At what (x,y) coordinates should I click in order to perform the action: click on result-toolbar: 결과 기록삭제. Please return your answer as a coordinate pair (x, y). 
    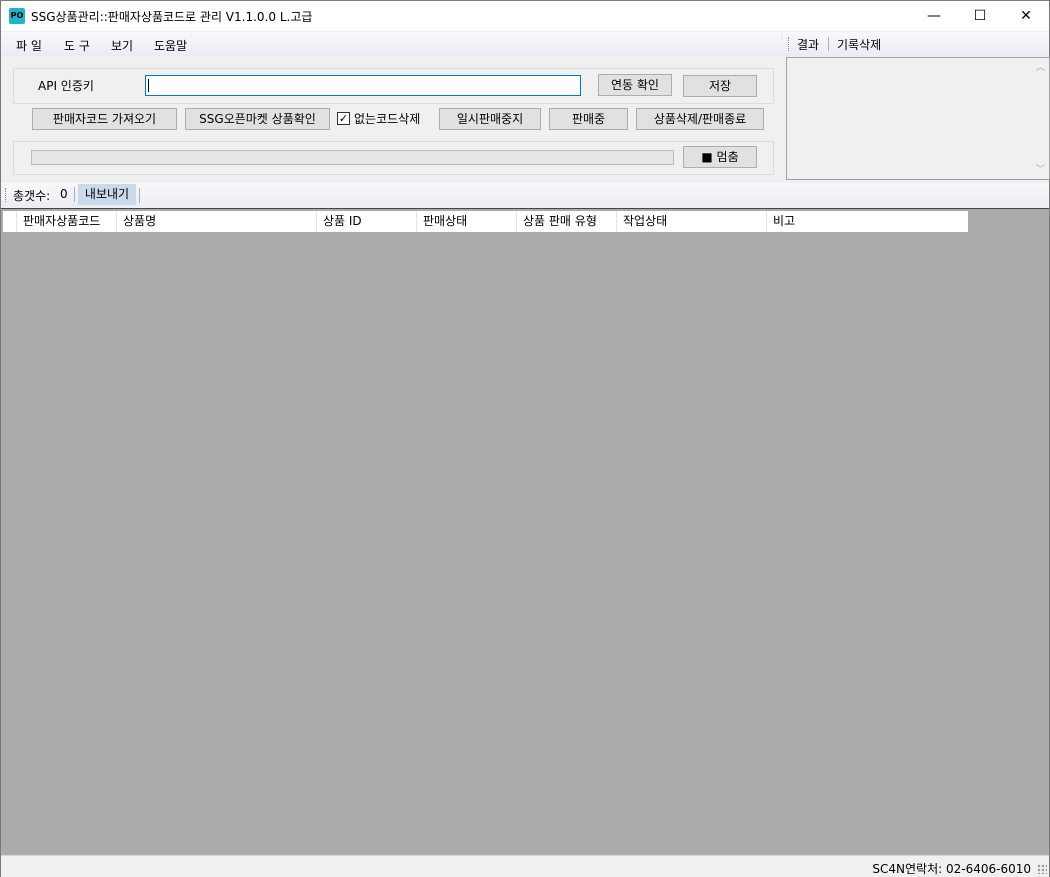
    Looking at the image, I should click on (916, 44).